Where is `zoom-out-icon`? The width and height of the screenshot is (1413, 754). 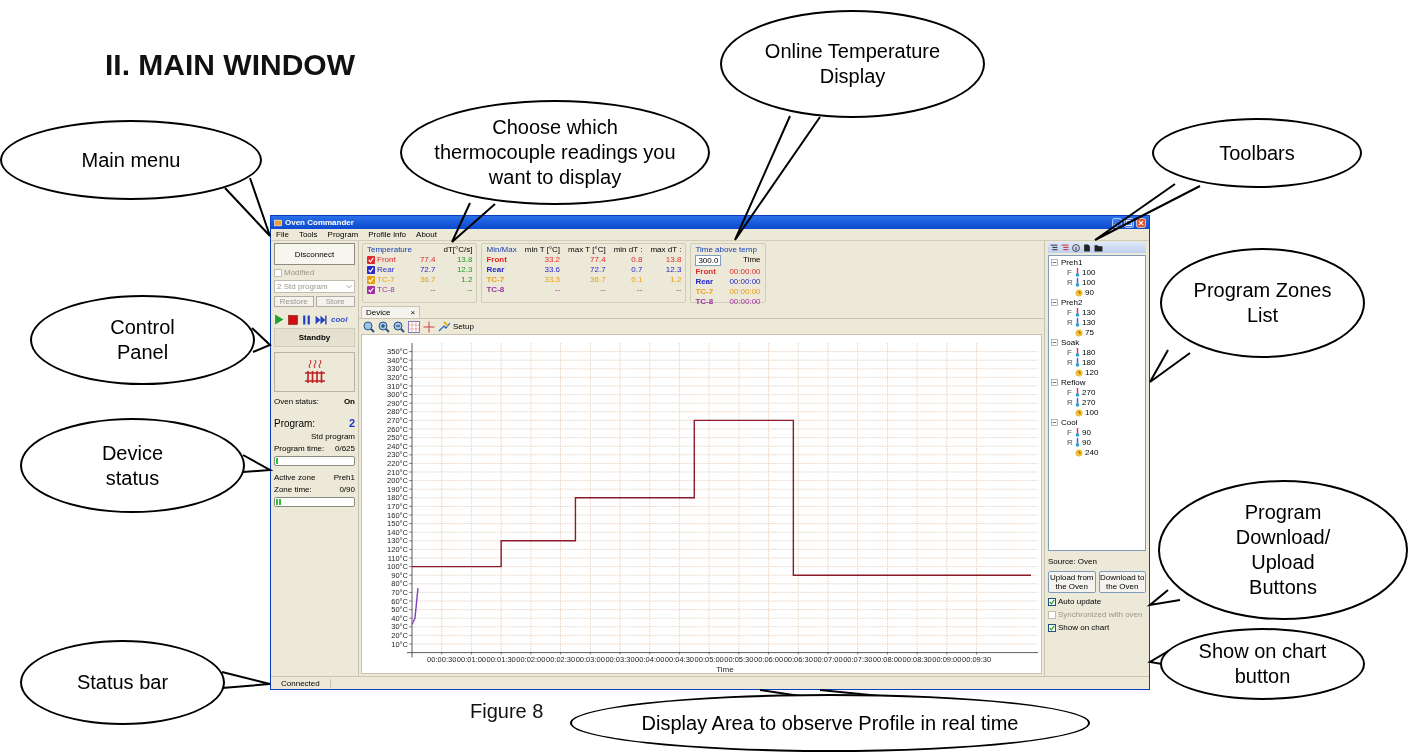
zoom-out-icon is located at coordinates (399, 326).